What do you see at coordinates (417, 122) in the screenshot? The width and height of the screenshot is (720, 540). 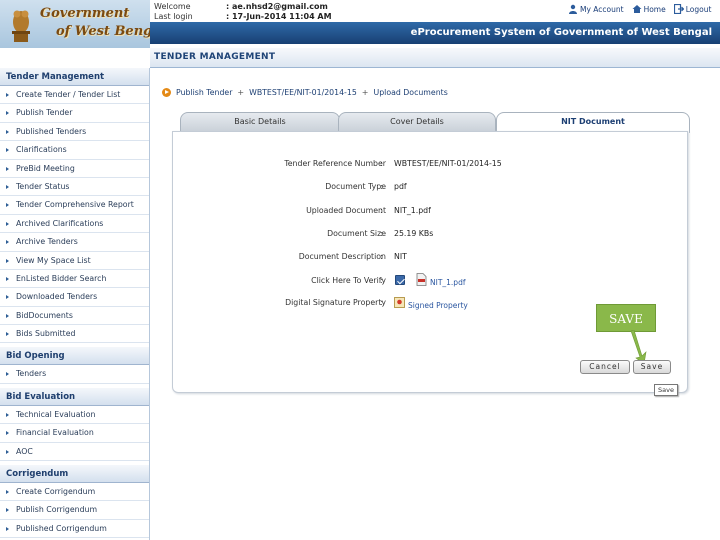 I see `tab-cover-details: Cover Details` at bounding box center [417, 122].